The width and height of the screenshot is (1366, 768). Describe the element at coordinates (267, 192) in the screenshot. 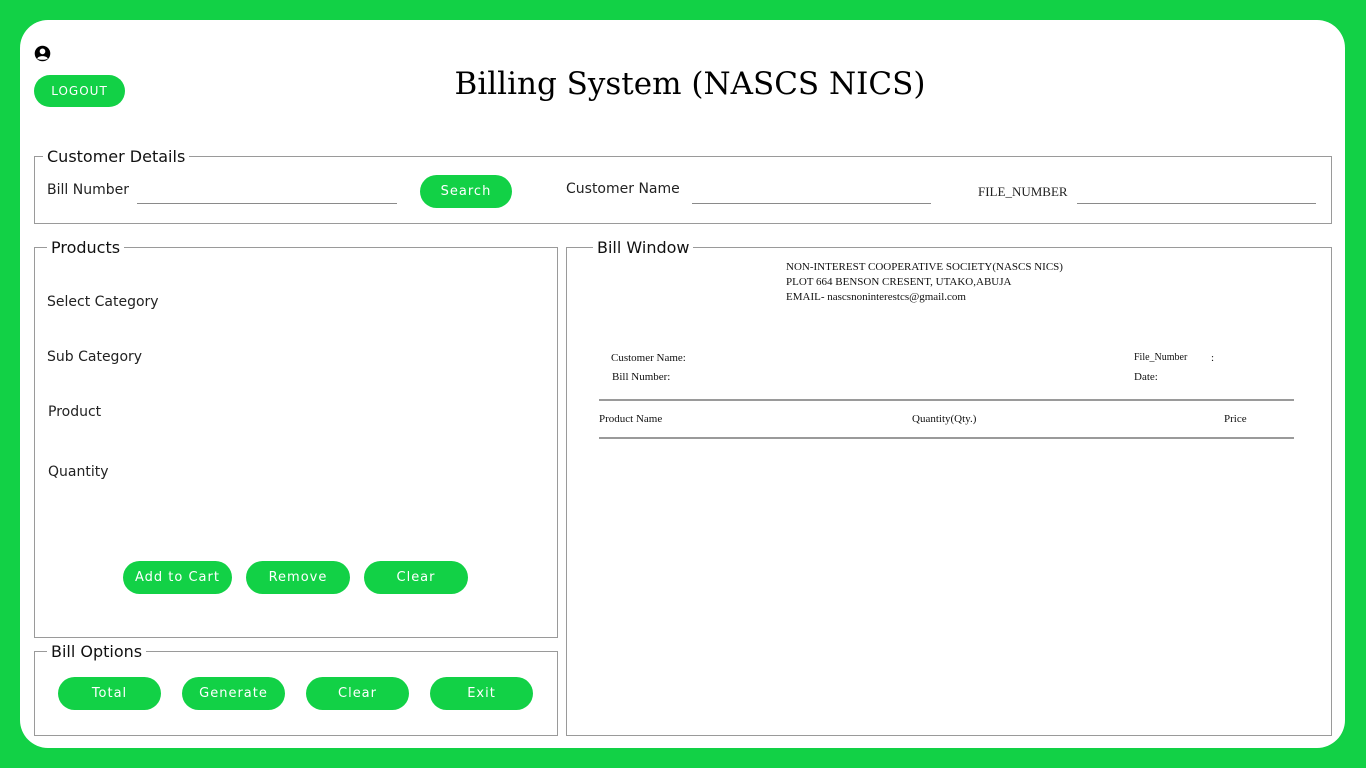

I see `bill-number-input` at that location.